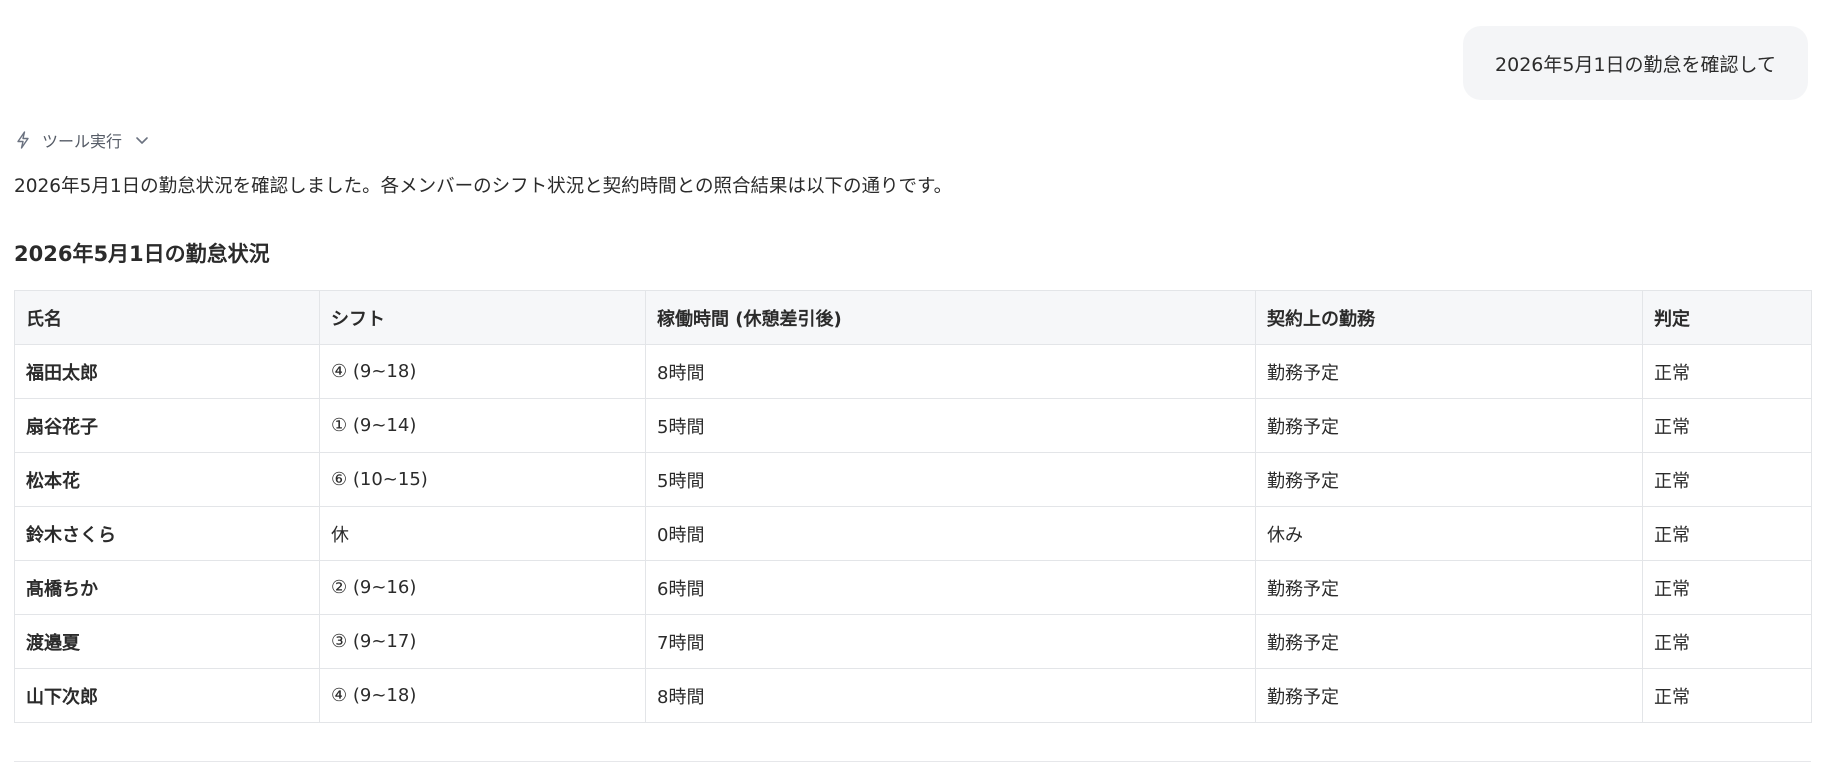 Image resolution: width=1822 pixels, height=782 pixels. What do you see at coordinates (167, 533) in the screenshot?
I see `cell-name: 鈴木さくら` at bounding box center [167, 533].